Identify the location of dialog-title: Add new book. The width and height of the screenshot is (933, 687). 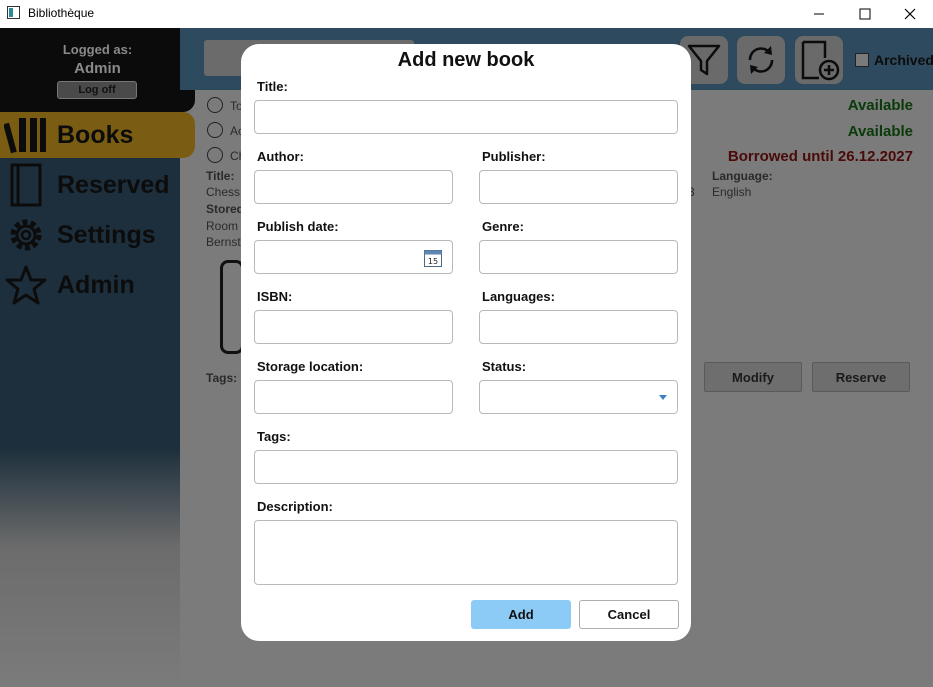
(466, 60).